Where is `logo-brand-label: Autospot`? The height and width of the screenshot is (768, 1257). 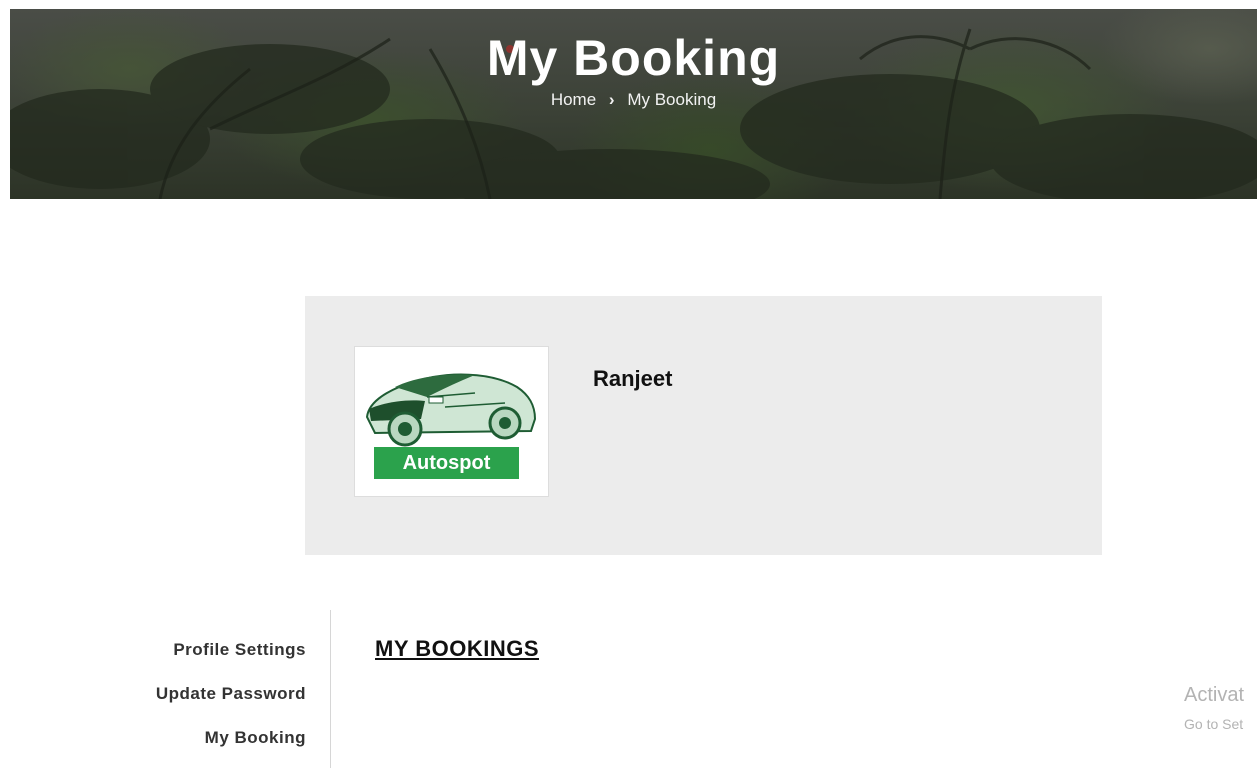 logo-brand-label: Autospot is located at coordinates (446, 463).